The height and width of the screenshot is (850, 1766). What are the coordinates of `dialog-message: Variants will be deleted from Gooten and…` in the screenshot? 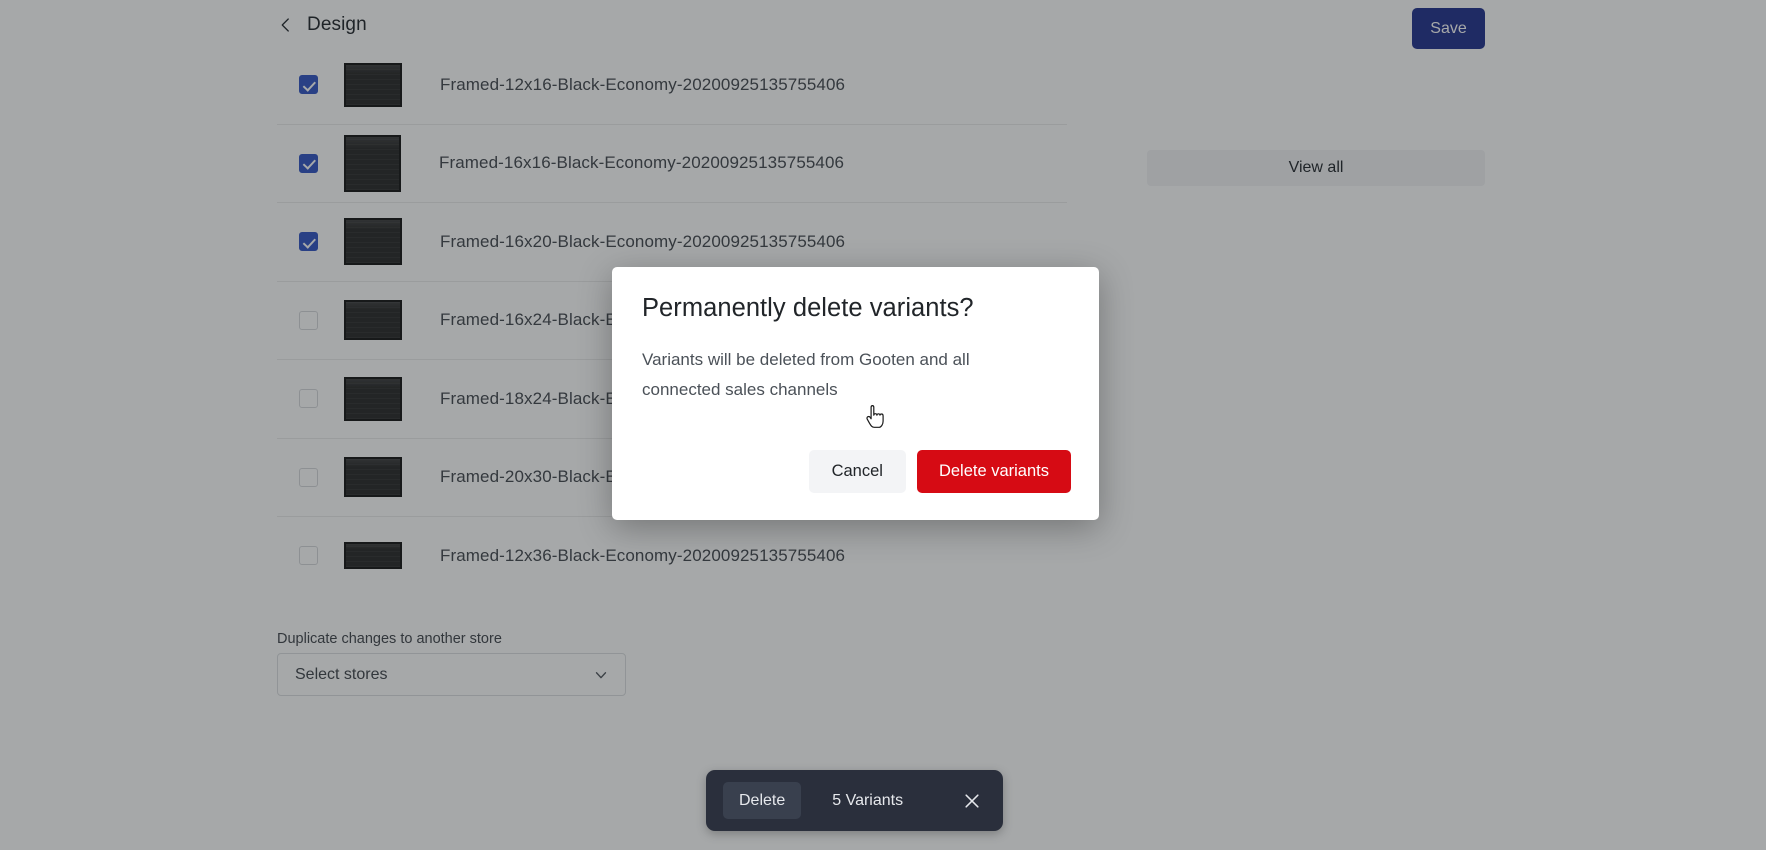 It's located at (806, 374).